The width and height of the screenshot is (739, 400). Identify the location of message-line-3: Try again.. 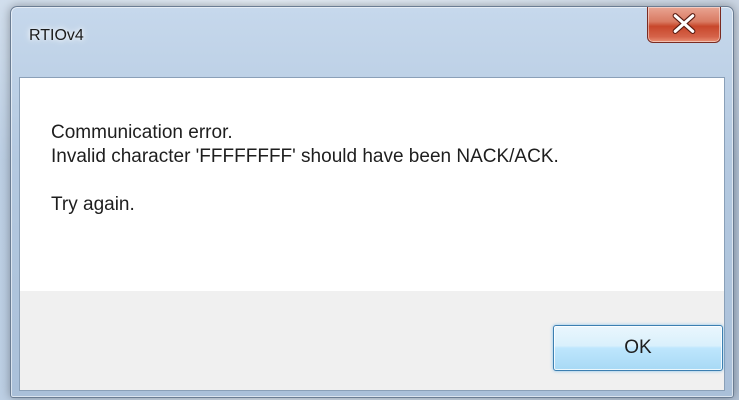
(93, 204).